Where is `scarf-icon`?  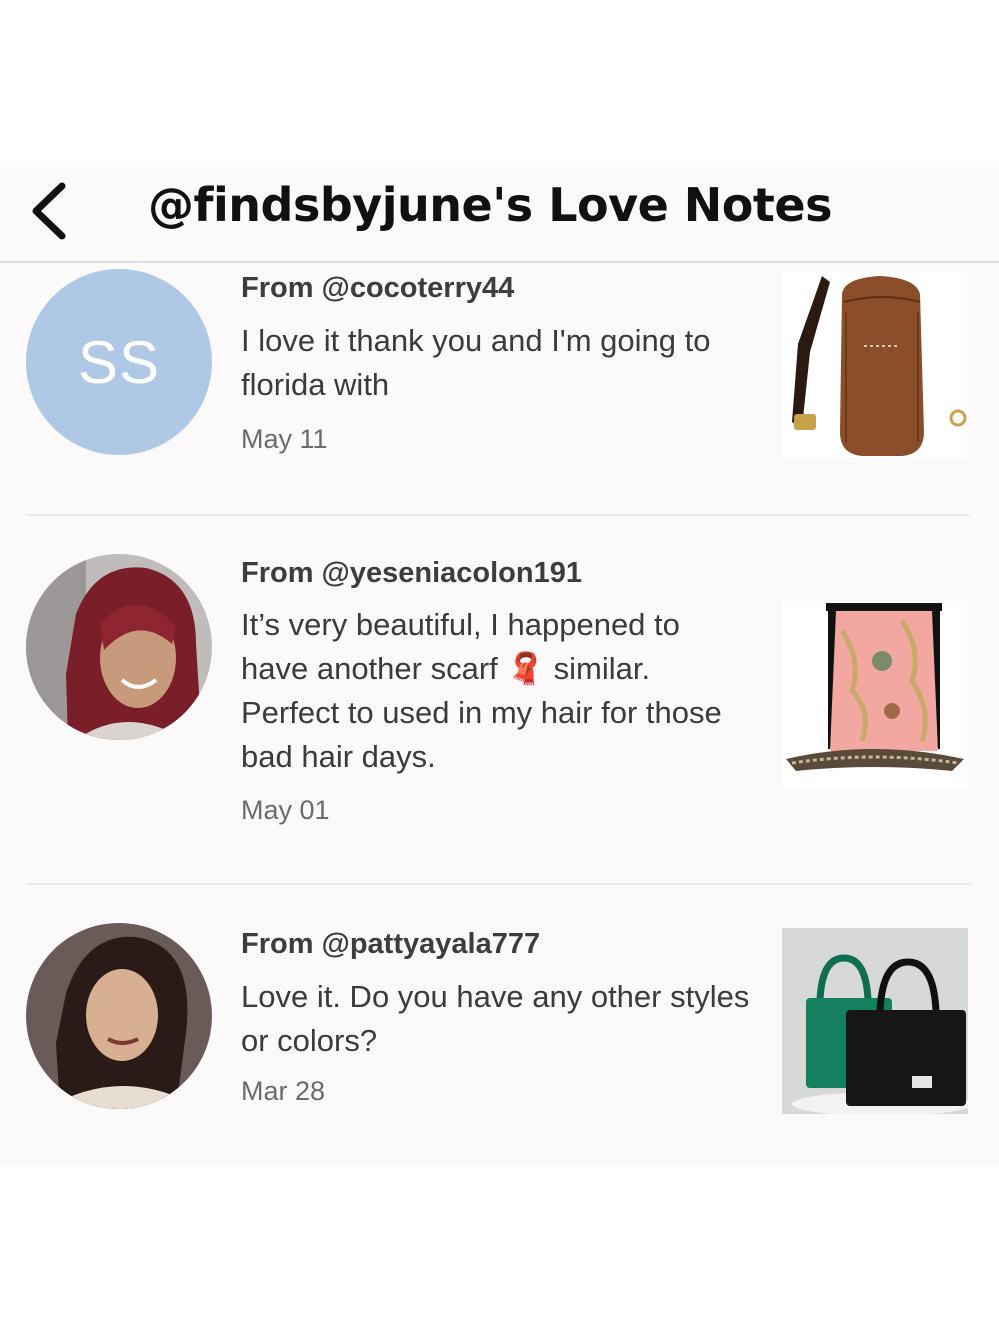 scarf-icon is located at coordinates (875, 694).